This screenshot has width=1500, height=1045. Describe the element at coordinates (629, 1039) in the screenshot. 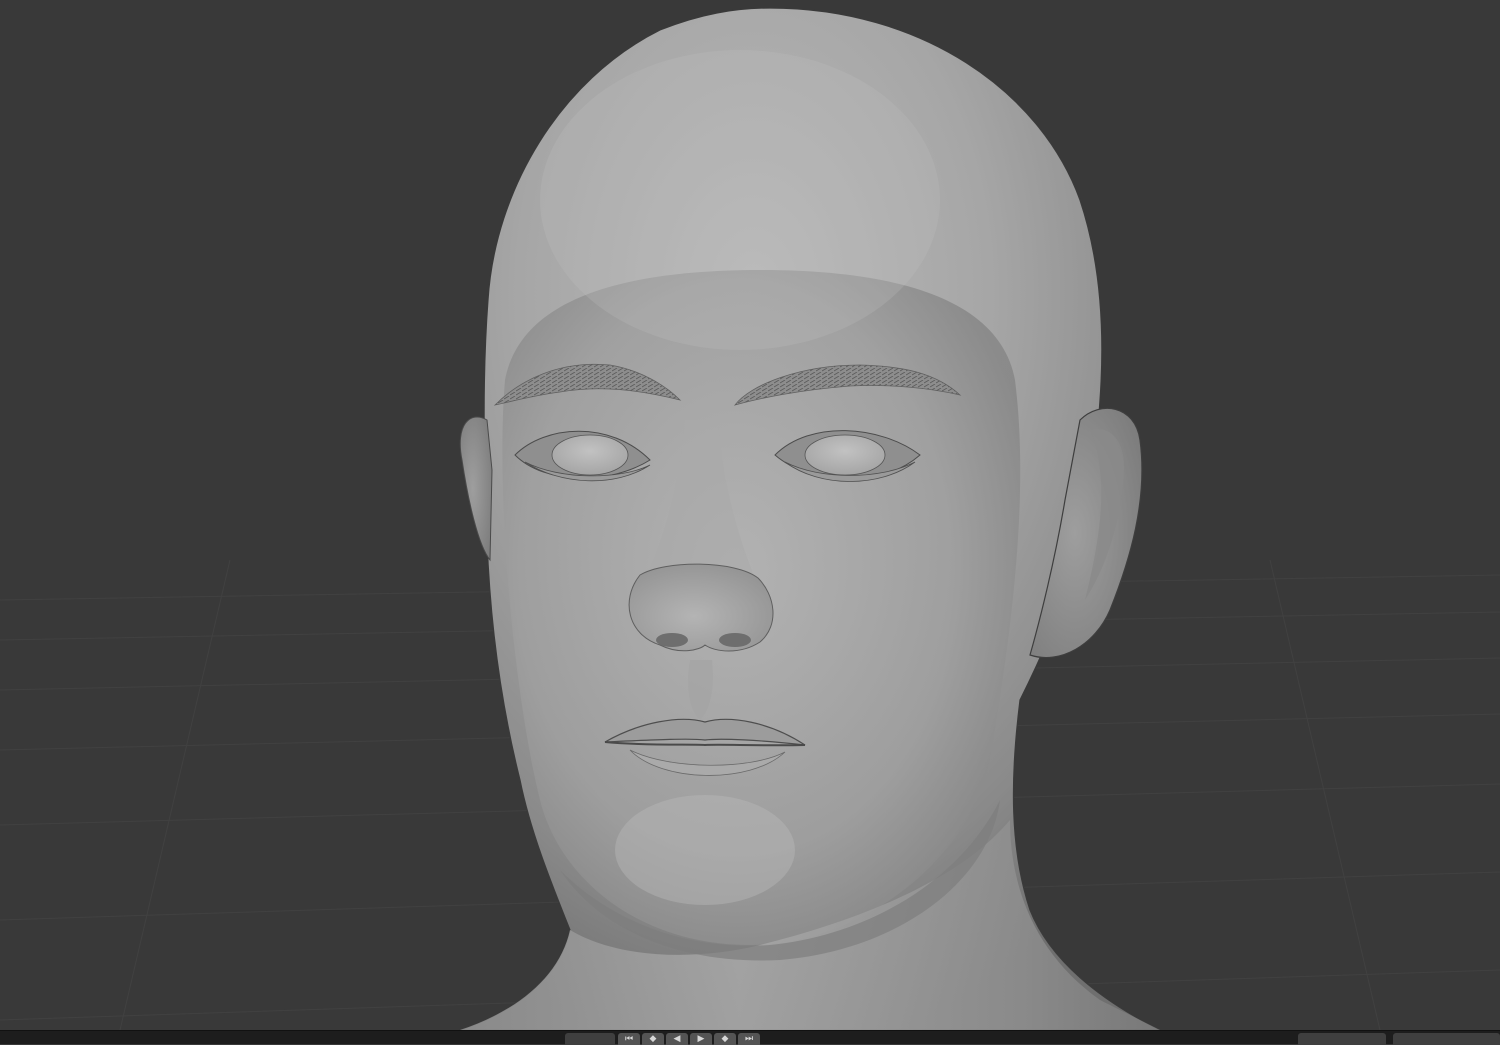

I see `jump-start-icon: ⏮` at that location.